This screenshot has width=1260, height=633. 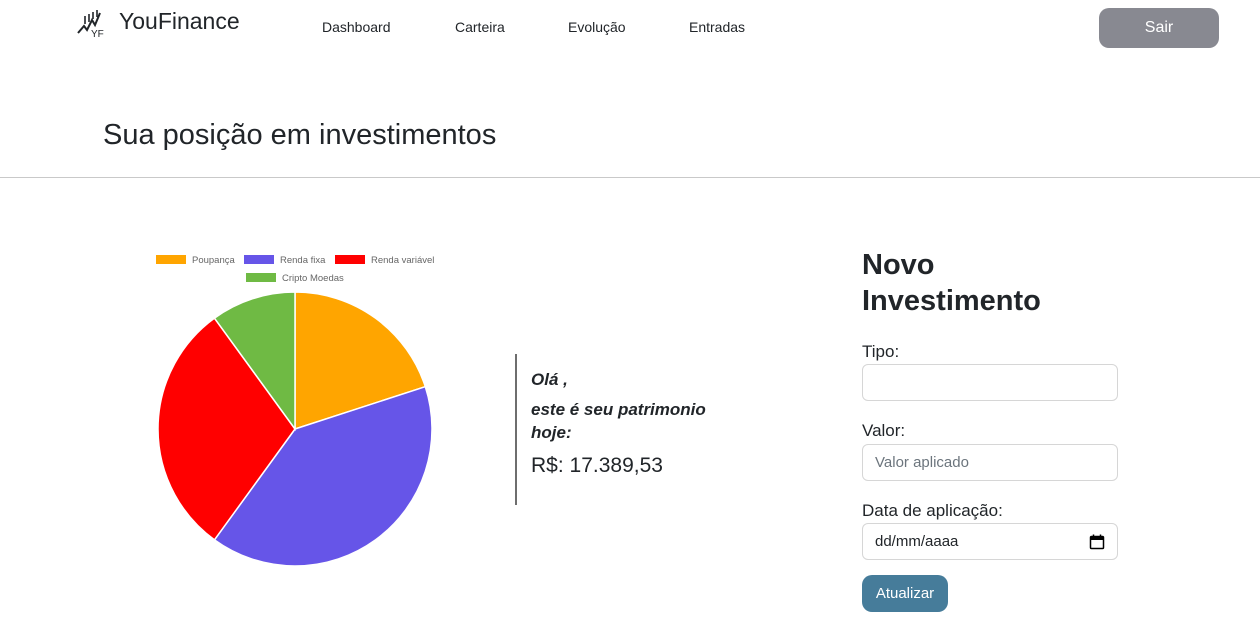 What do you see at coordinates (402, 260) in the screenshot?
I see `legend-label-2: Renda variável` at bounding box center [402, 260].